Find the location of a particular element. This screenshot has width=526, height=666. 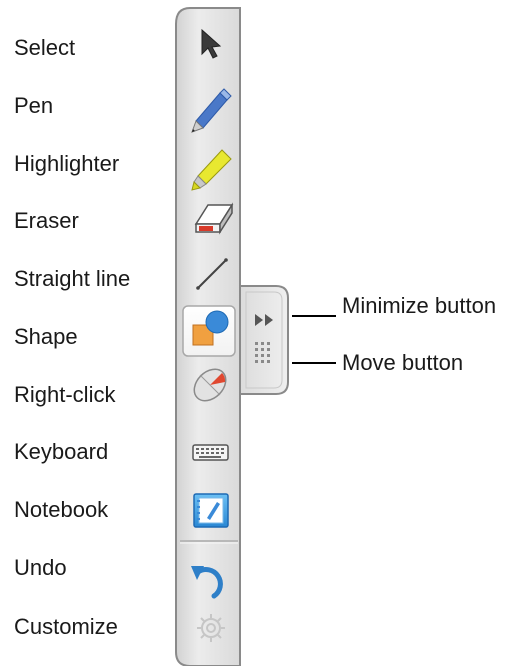

keyboard-icon is located at coordinates (210, 452).